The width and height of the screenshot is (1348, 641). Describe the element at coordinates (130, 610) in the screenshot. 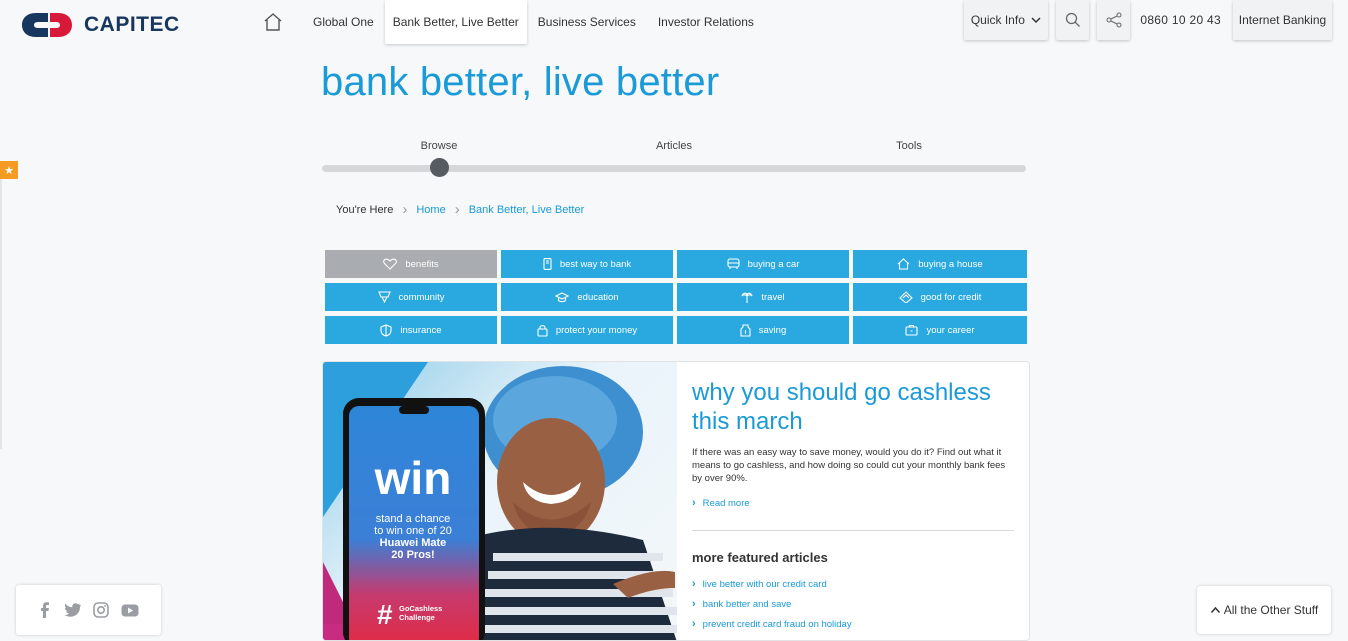

I see `youtube-icon` at that location.